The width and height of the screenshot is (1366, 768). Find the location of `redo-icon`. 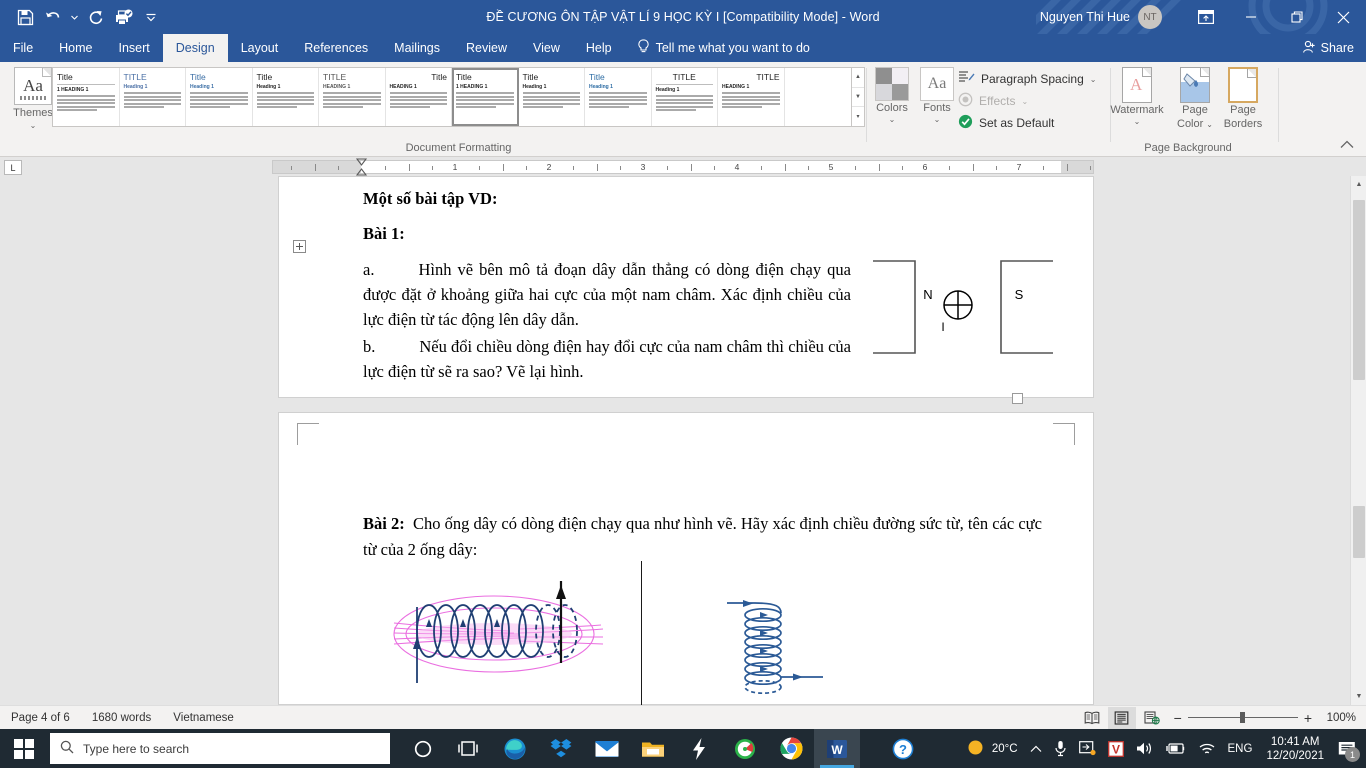

redo-icon is located at coordinates (95, 17).